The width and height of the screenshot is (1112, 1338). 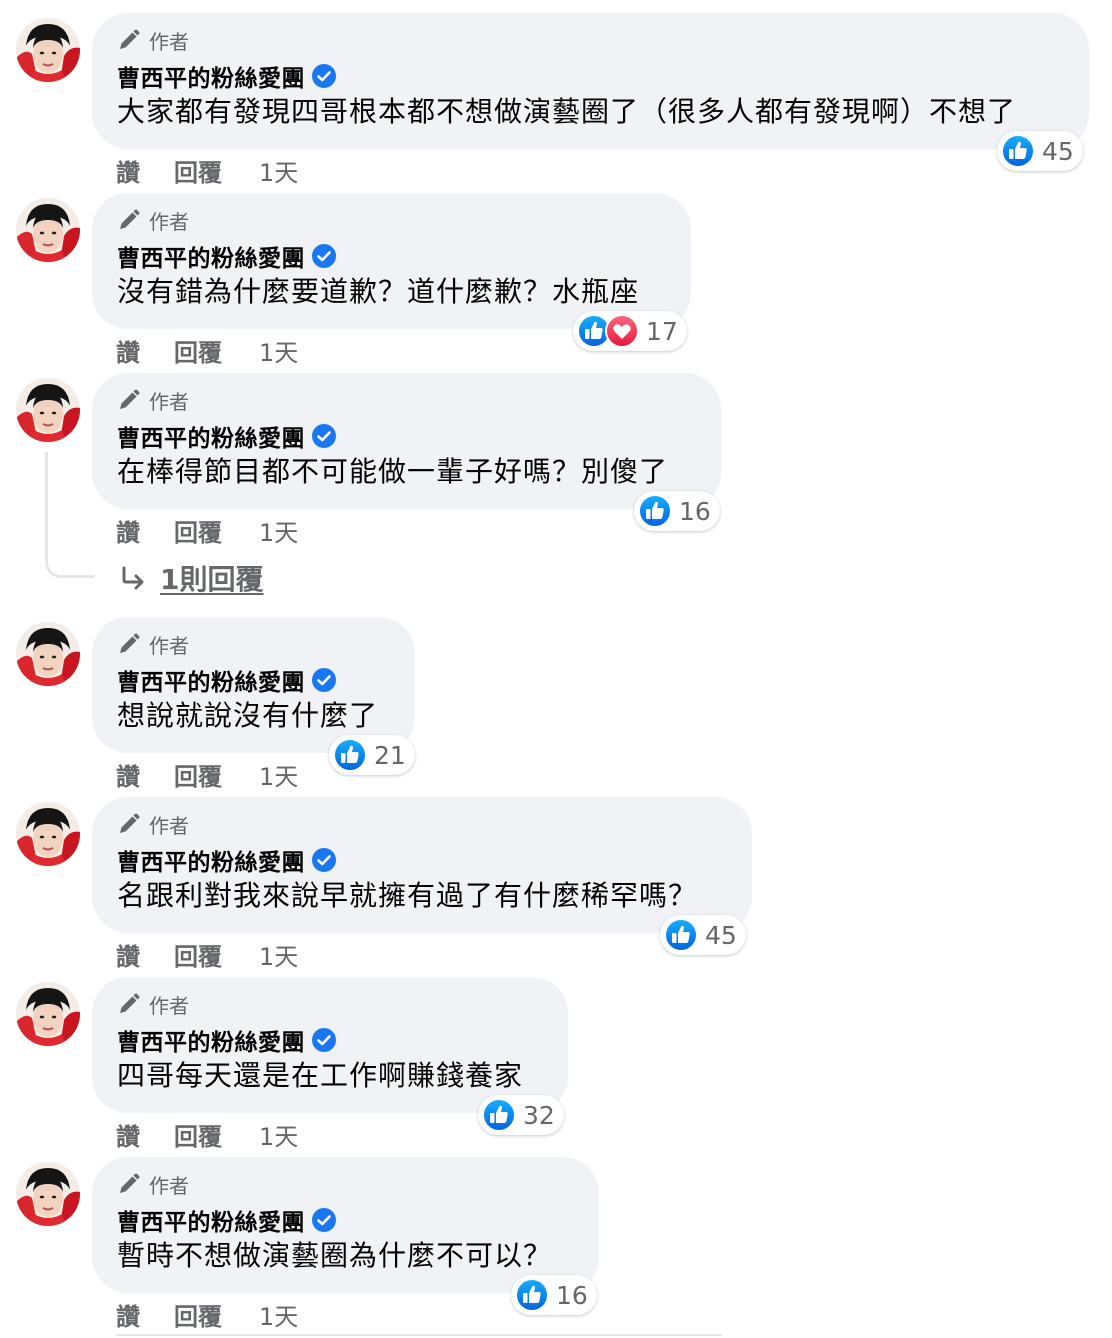 What do you see at coordinates (378, 291) in the screenshot?
I see `comment-text: 沒有錯為什麼要道歉？道什麼歉？水瓶座` at bounding box center [378, 291].